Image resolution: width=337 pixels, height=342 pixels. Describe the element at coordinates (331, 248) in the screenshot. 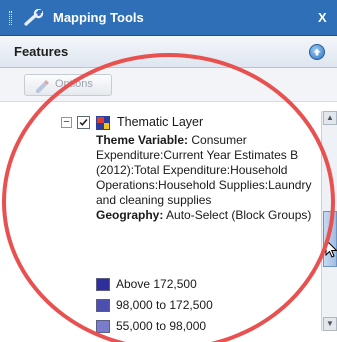

I see `mouse-cursor-icon` at that location.